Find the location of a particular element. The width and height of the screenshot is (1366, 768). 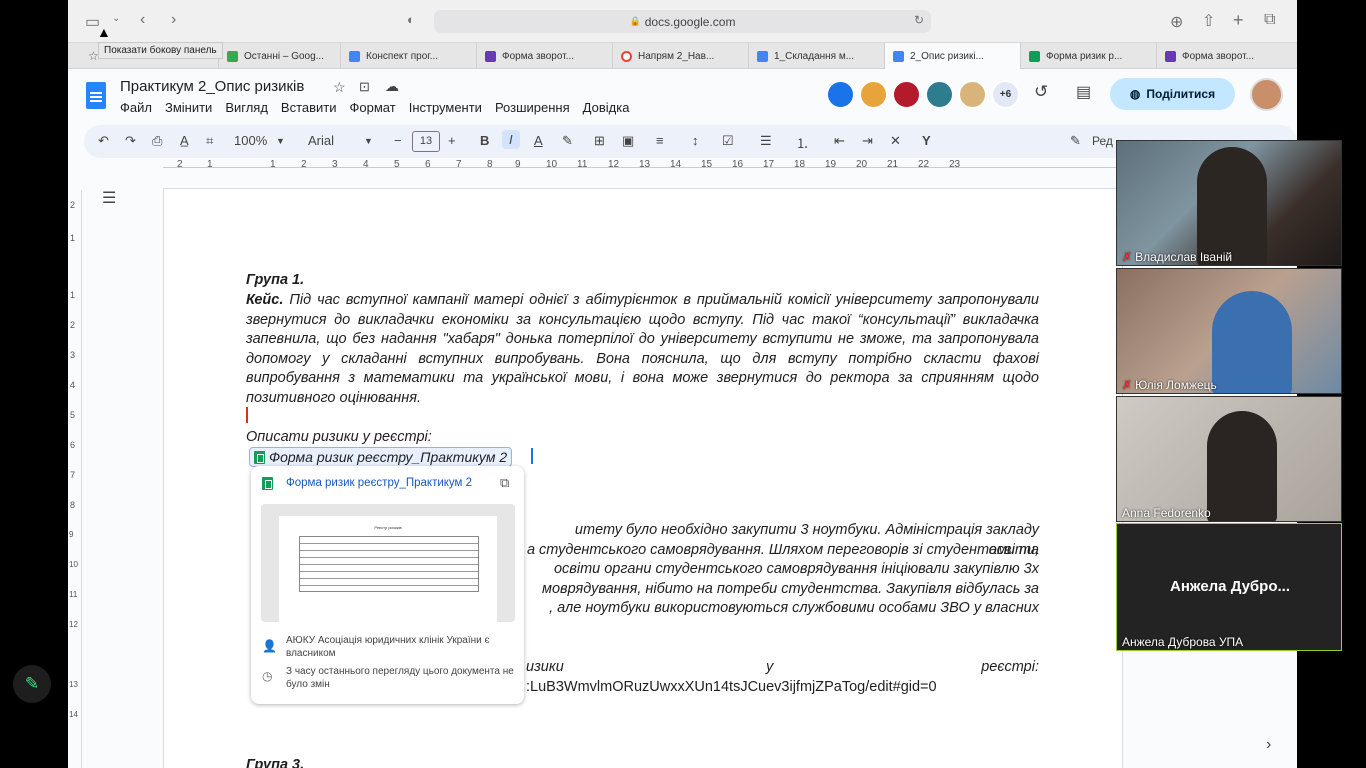

risks-u: у is located at coordinates (770, 667).